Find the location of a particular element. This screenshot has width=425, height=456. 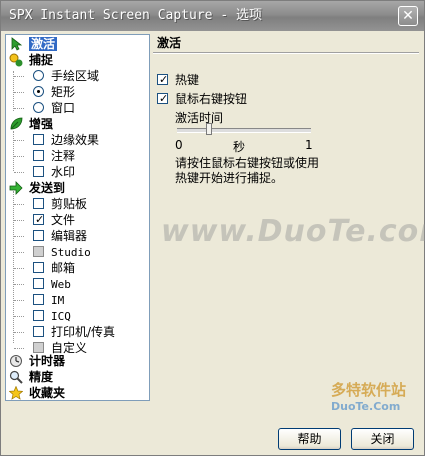

arrow-right-icon is located at coordinates (16, 188).